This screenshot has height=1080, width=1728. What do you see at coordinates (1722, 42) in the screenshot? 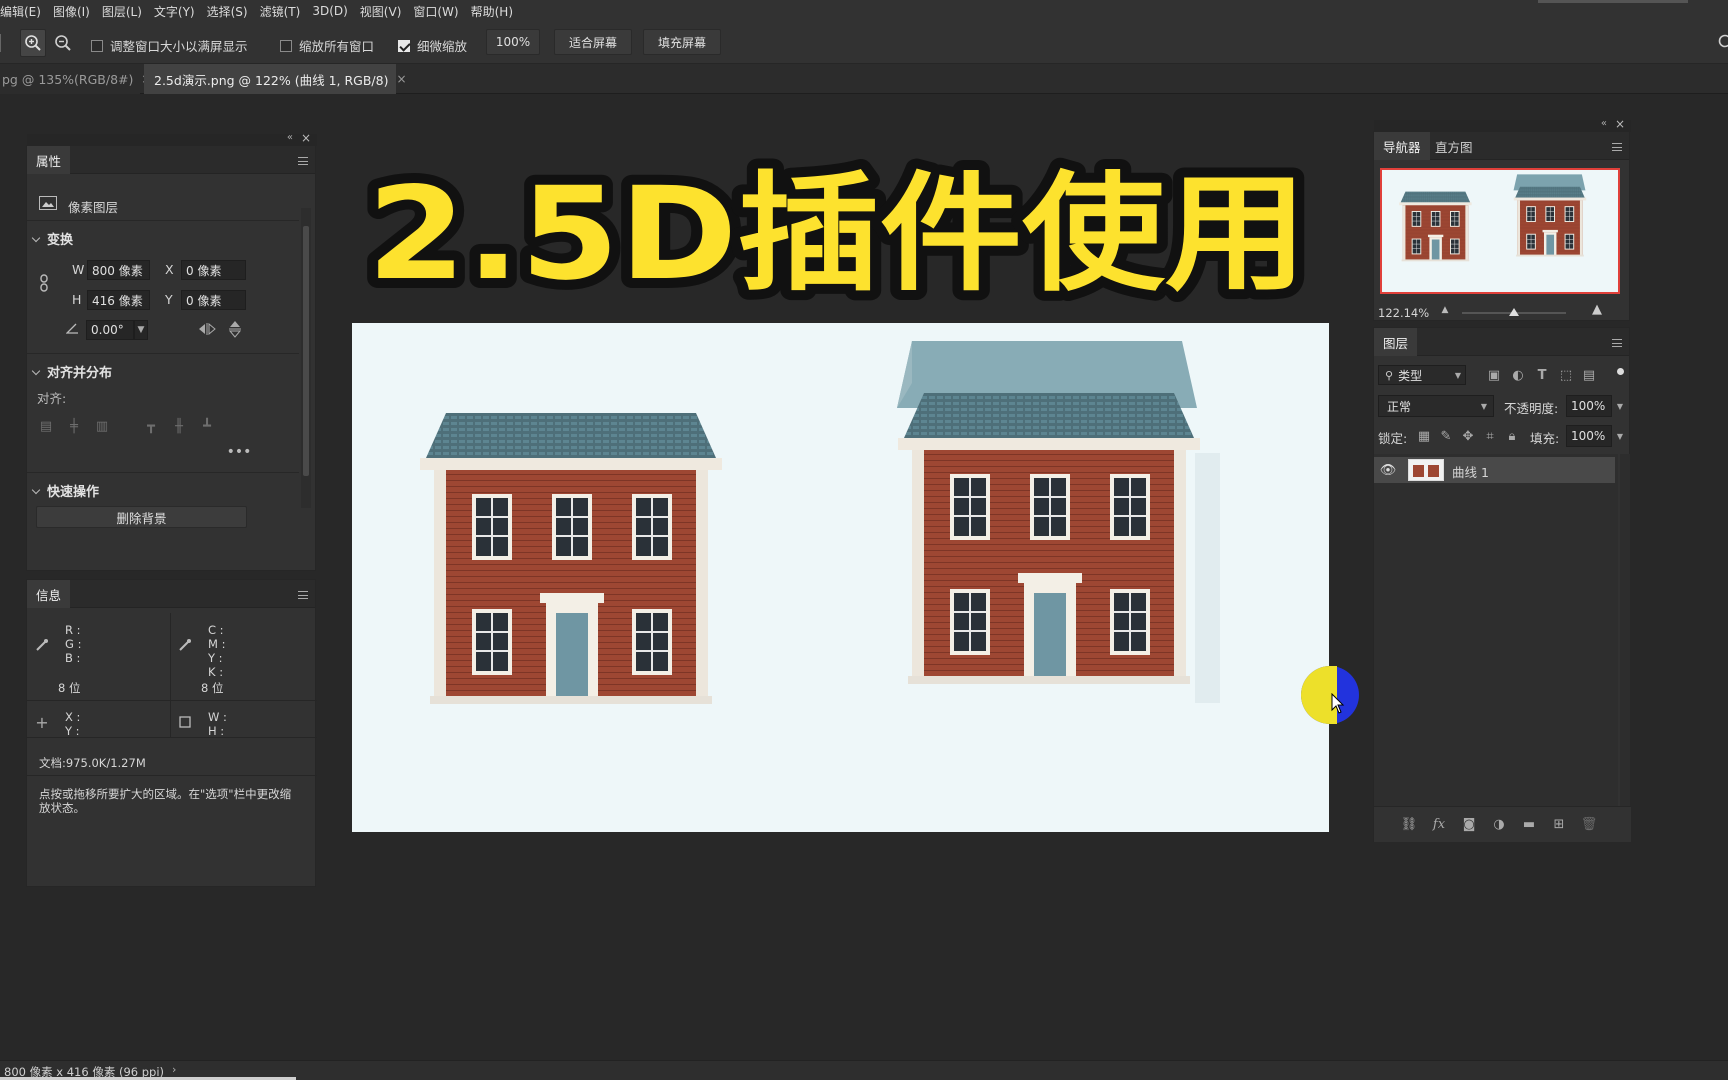
I see `search-icon` at bounding box center [1722, 42].